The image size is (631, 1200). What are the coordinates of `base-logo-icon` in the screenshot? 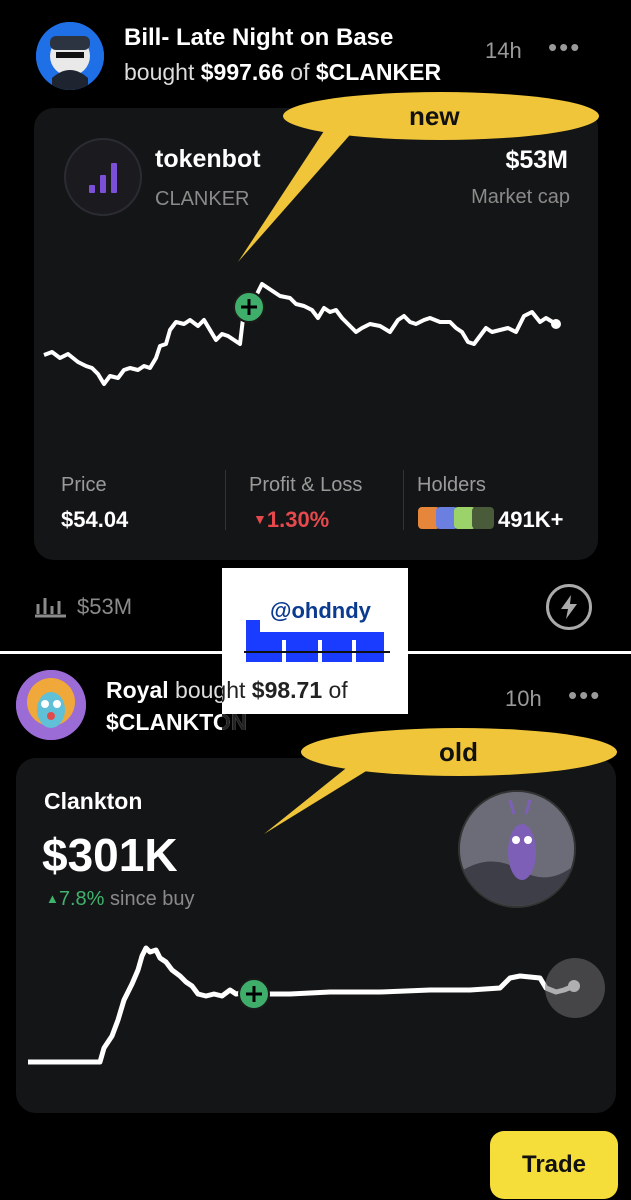 It's located at (317, 641).